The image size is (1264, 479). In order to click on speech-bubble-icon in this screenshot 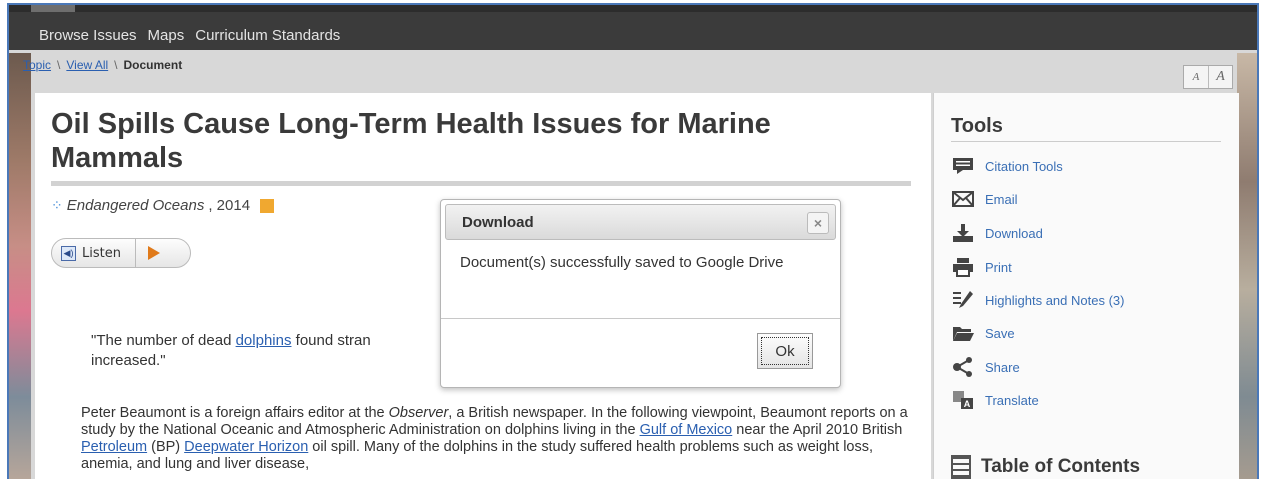, I will do `click(963, 166)`.